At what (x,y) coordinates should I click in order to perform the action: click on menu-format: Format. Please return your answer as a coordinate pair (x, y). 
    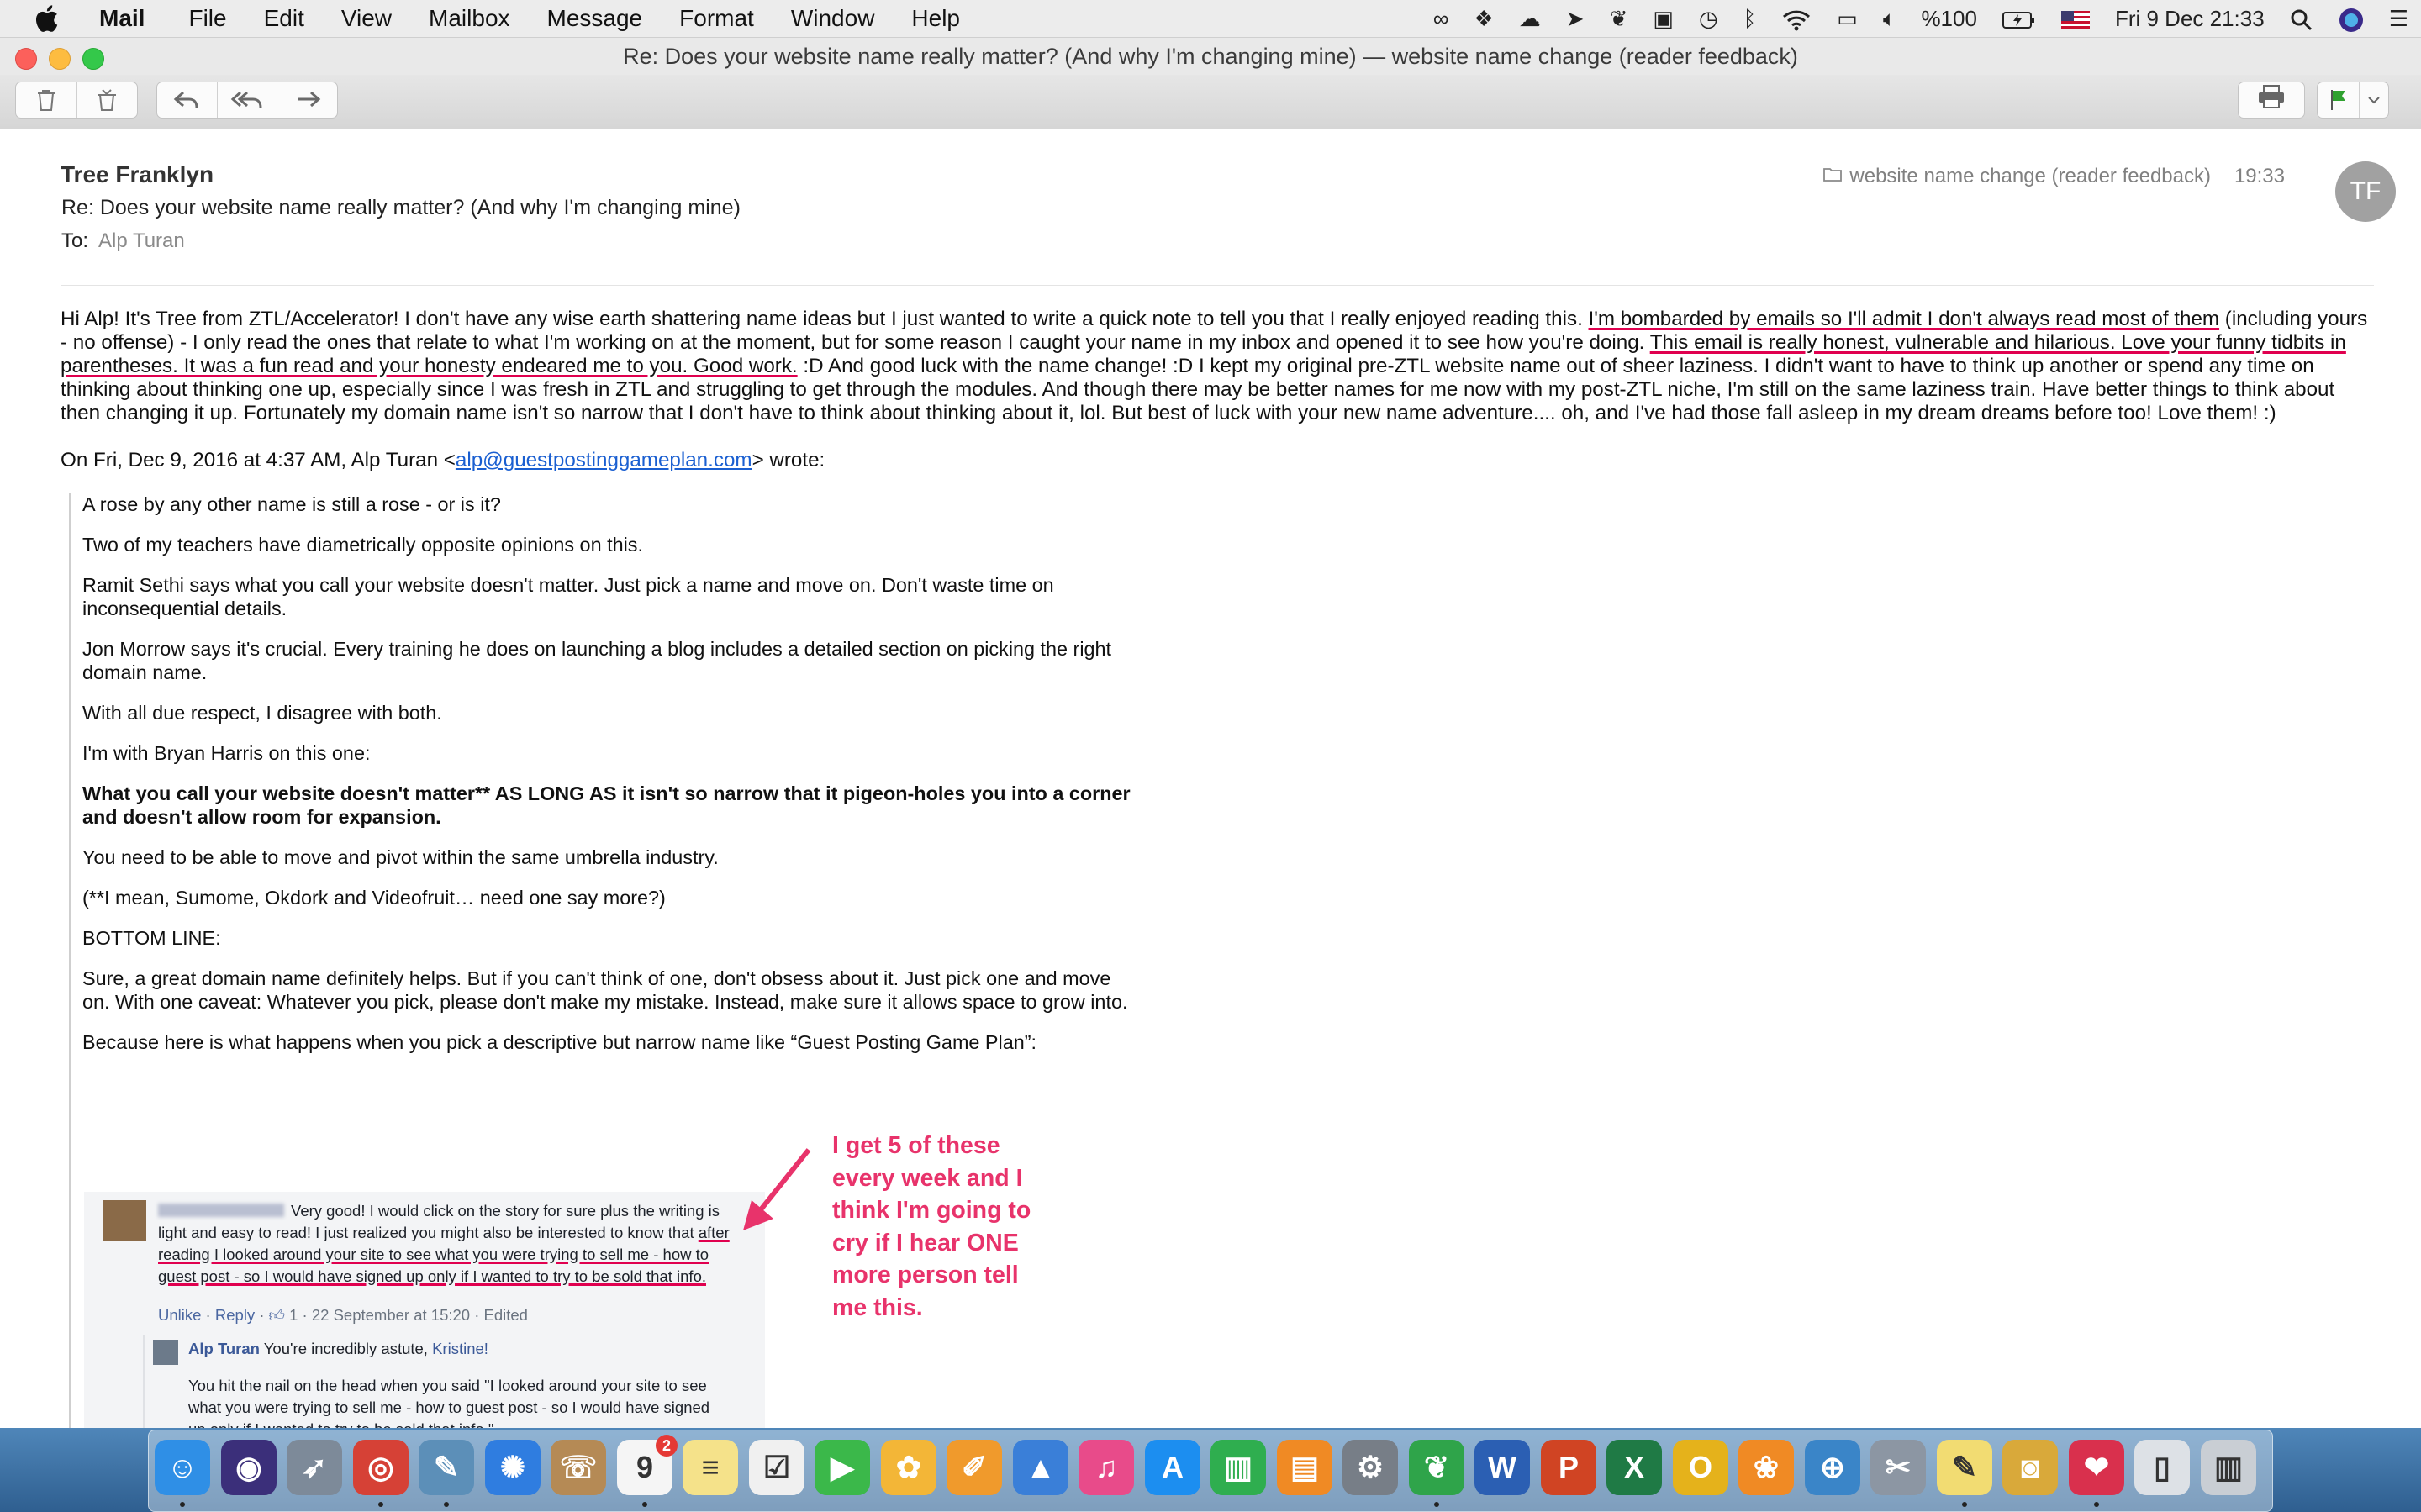
    Looking at the image, I should click on (716, 19).